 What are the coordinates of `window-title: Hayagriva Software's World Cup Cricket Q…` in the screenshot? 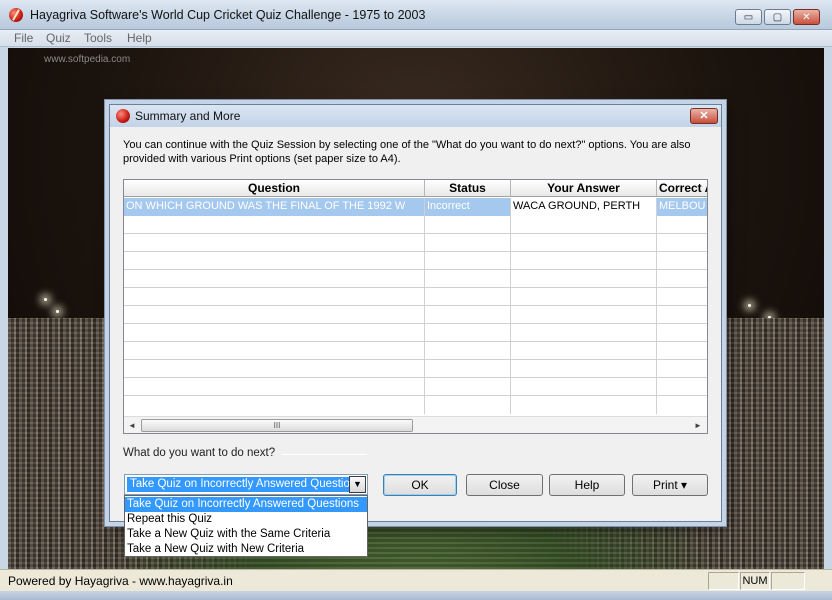 It's located at (228, 15).